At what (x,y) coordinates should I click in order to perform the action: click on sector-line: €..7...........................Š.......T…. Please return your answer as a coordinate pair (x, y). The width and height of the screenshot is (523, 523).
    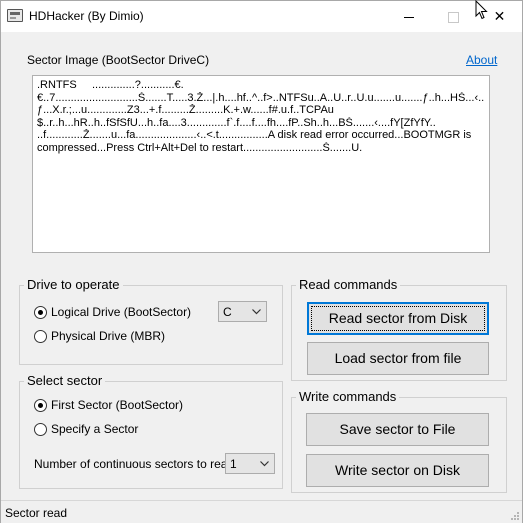
    Looking at the image, I should click on (261, 97).